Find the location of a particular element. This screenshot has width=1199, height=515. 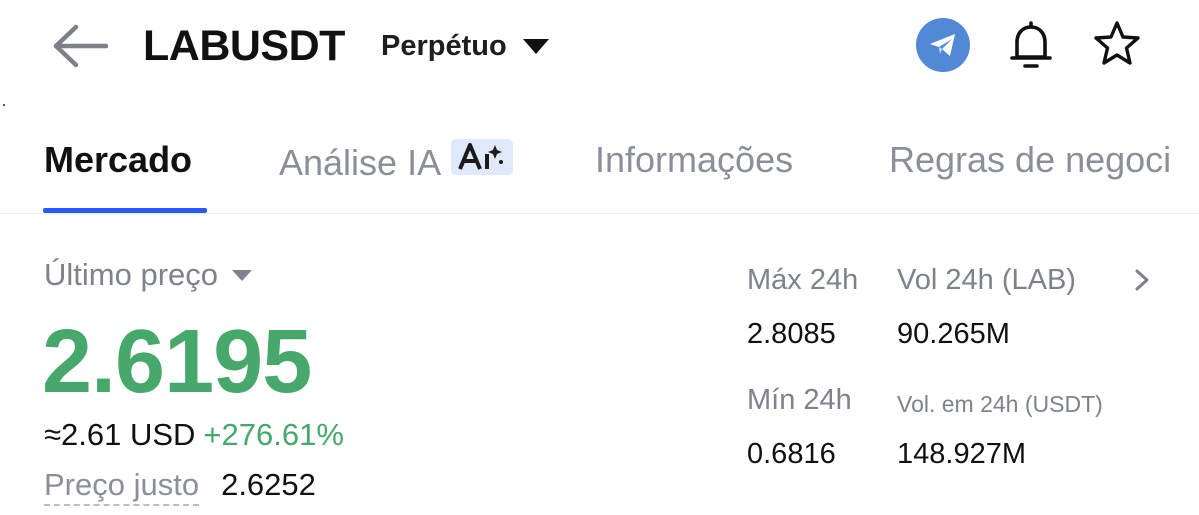

volume-base-24h-value: 90.265M is located at coordinates (953, 334).